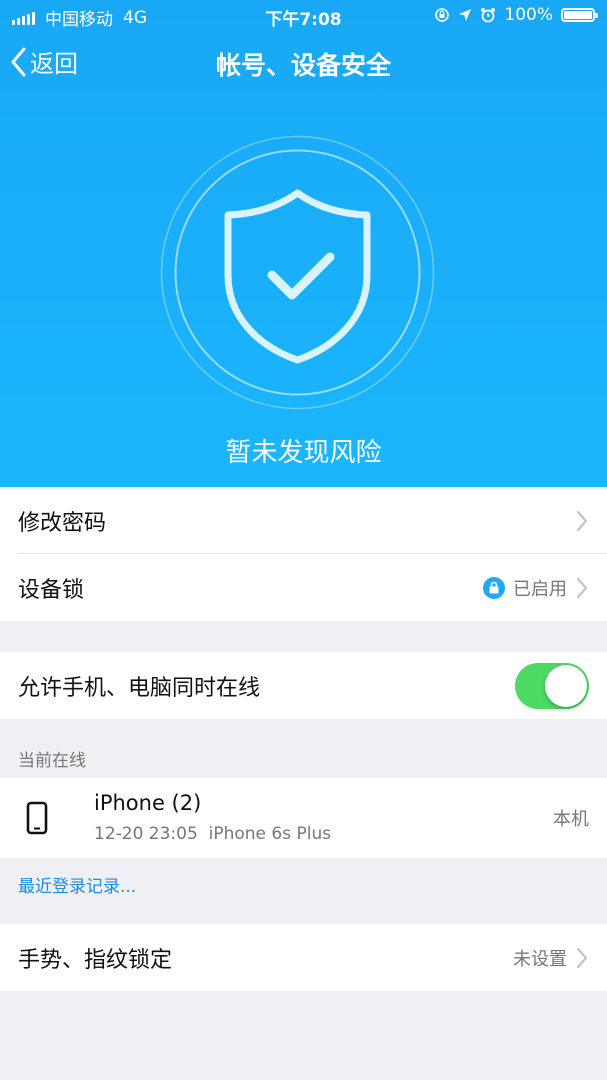 The image size is (607, 1080). Describe the element at coordinates (303, 15) in the screenshot. I see `status-bar: 中国移动 4G 下午7:08 100%` at that location.